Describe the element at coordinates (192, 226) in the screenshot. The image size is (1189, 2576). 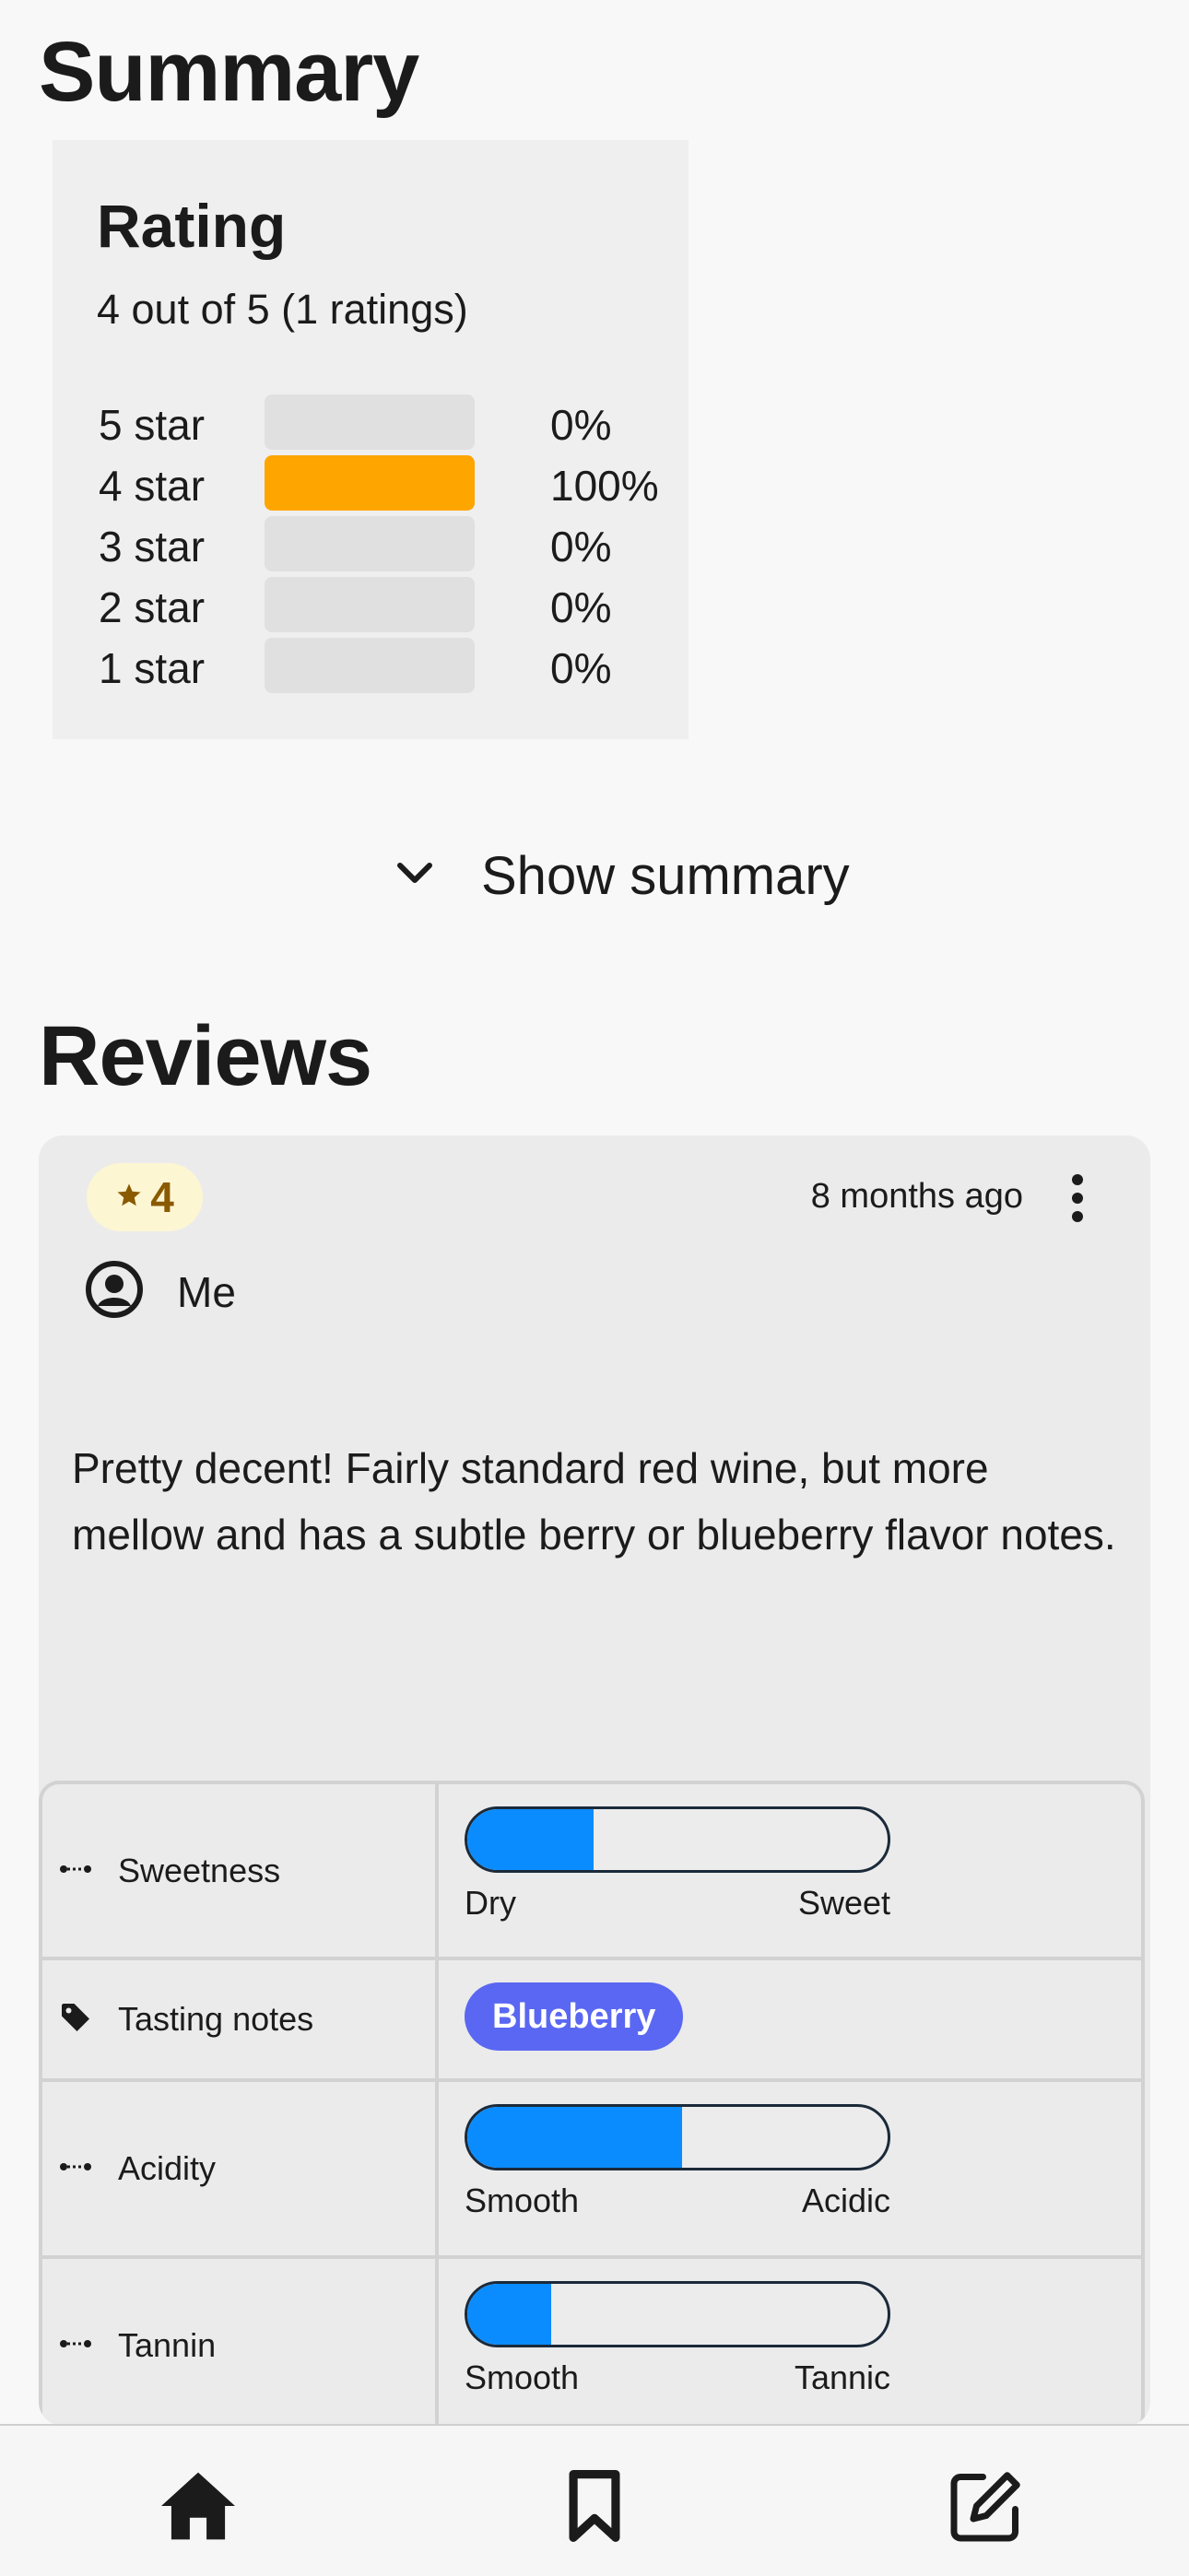
I see `rating-title: Rating` at that location.